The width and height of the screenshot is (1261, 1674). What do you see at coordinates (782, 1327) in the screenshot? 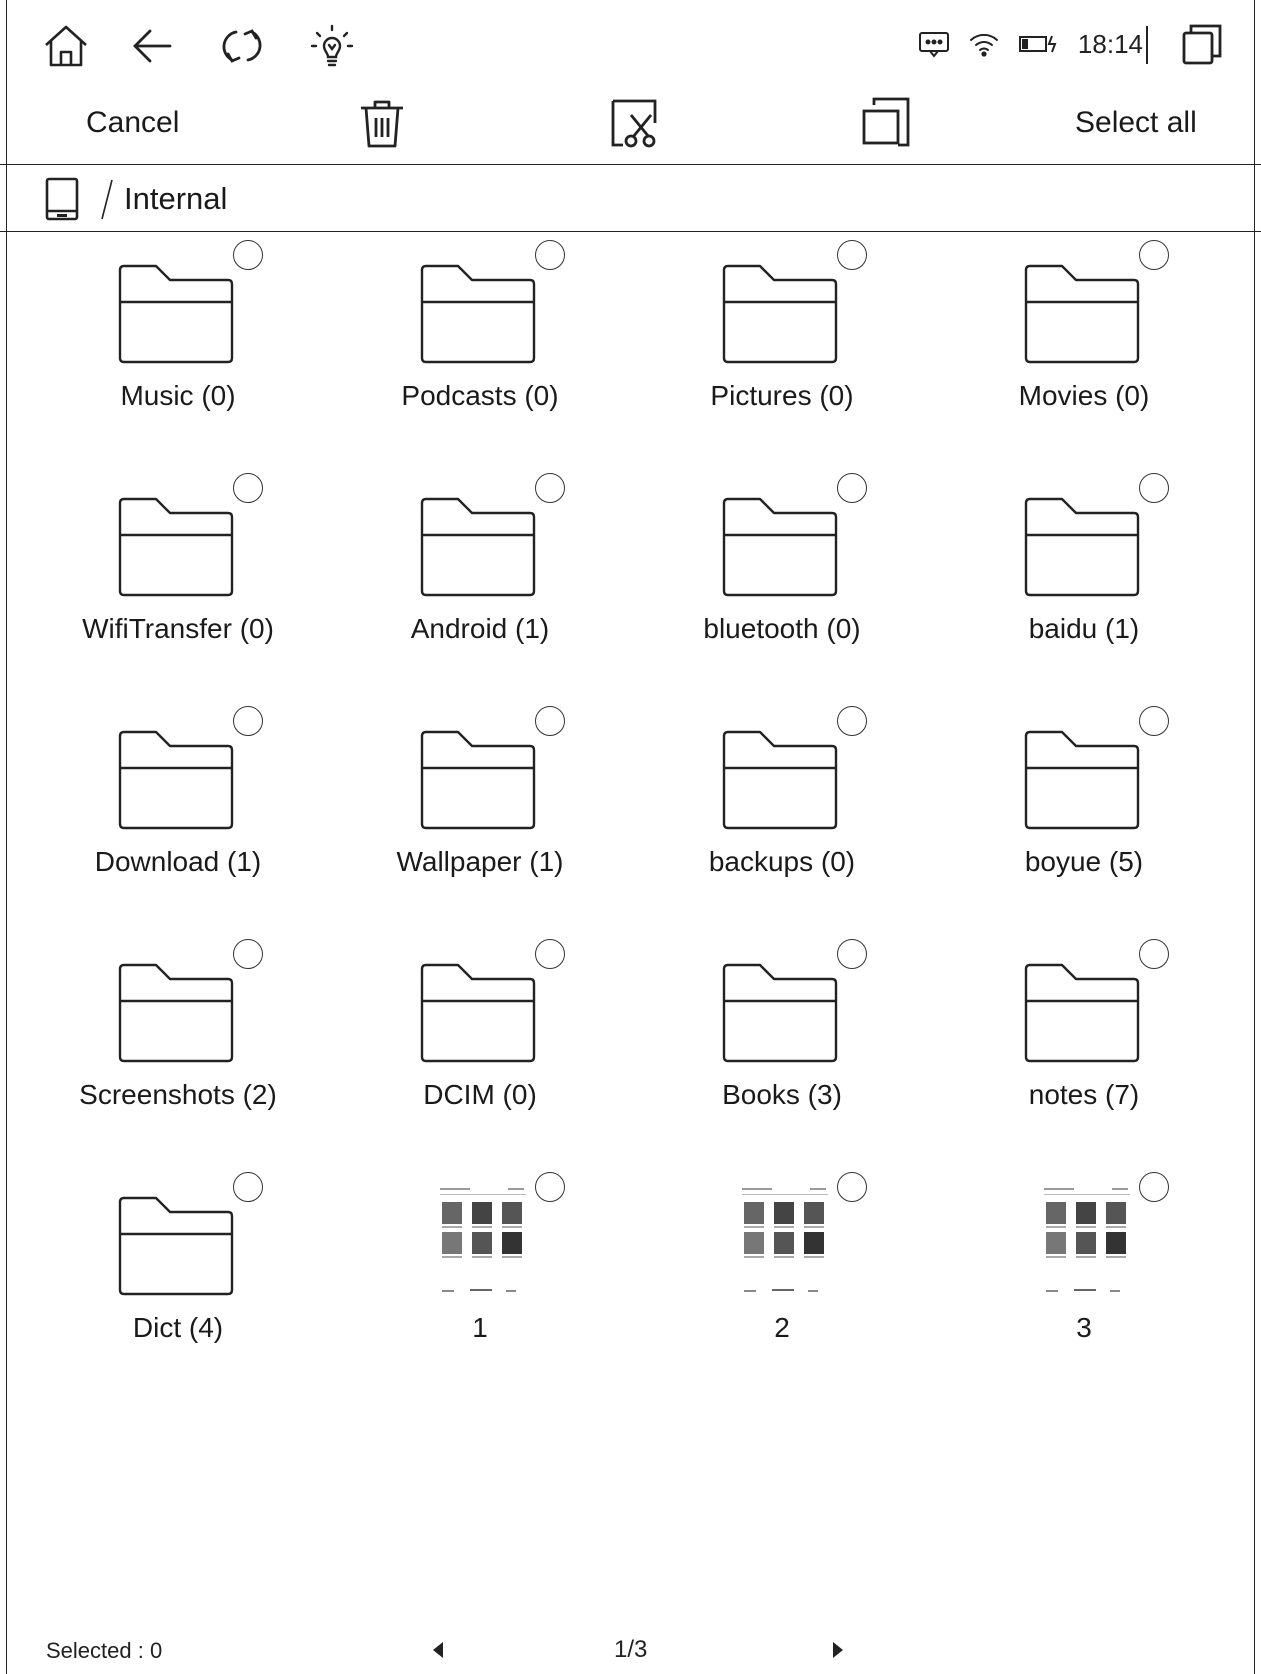
I see `item-label: 2` at bounding box center [782, 1327].